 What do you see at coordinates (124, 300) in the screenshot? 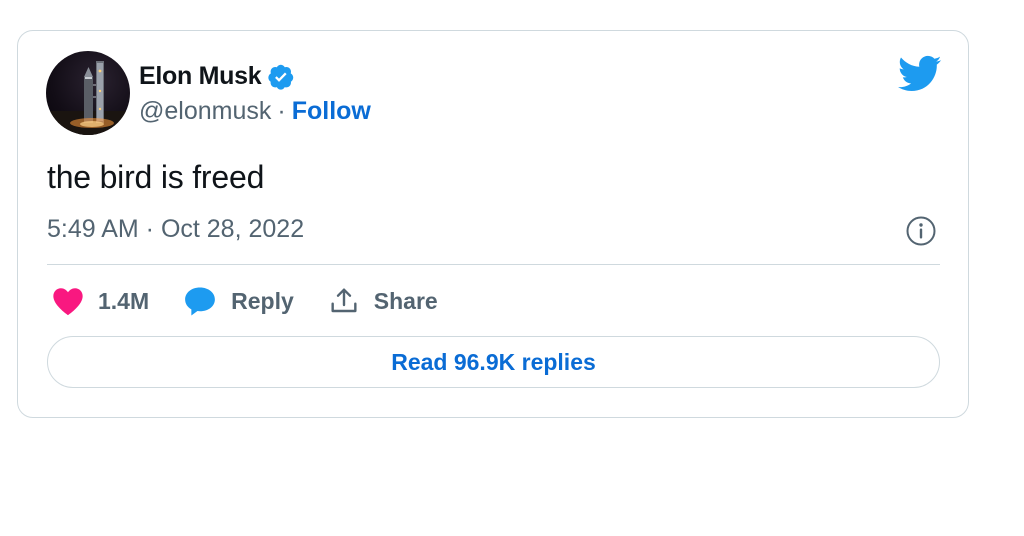
I see `likes-count: 1.4M` at bounding box center [124, 300].